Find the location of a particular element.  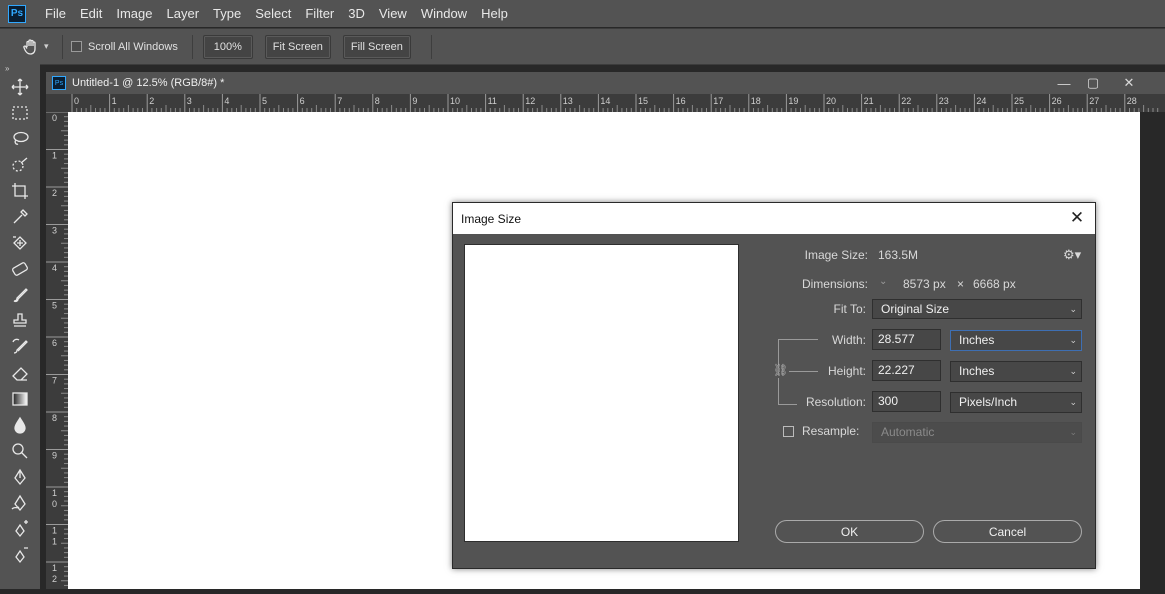

move-icon is located at coordinates (20, 87).